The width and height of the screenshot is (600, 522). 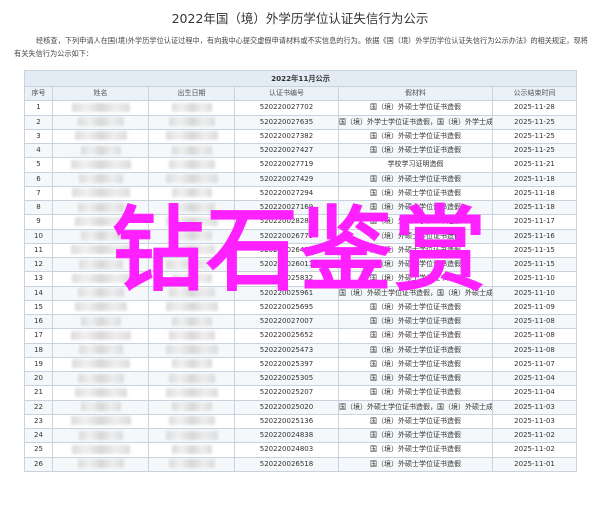 What do you see at coordinates (301, 108) in the screenshot?
I see `table-row: 1 520220027702 国（境）外硕士学位证书造假 2025-11-28` at bounding box center [301, 108].